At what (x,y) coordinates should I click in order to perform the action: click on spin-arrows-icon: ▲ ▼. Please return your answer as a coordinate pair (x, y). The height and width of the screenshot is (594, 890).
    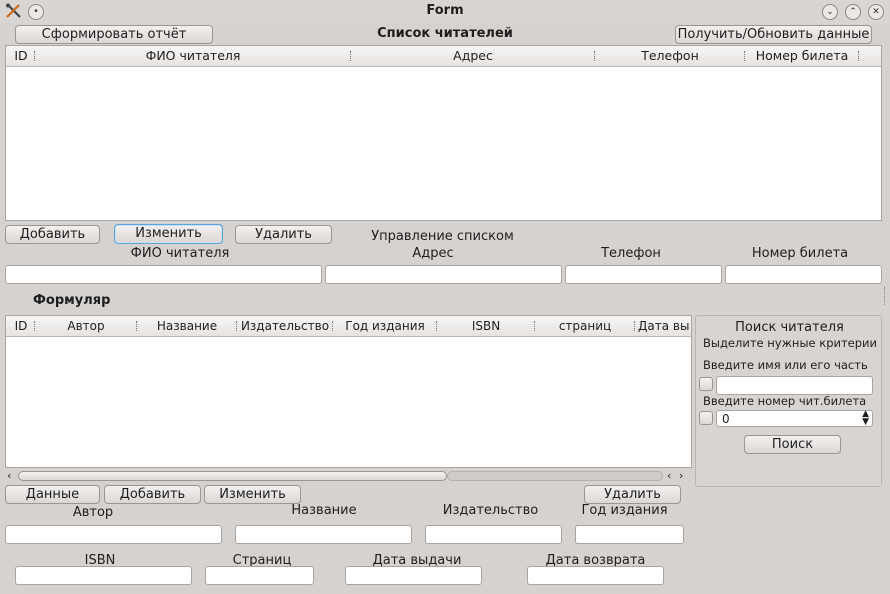
    Looking at the image, I should click on (865, 418).